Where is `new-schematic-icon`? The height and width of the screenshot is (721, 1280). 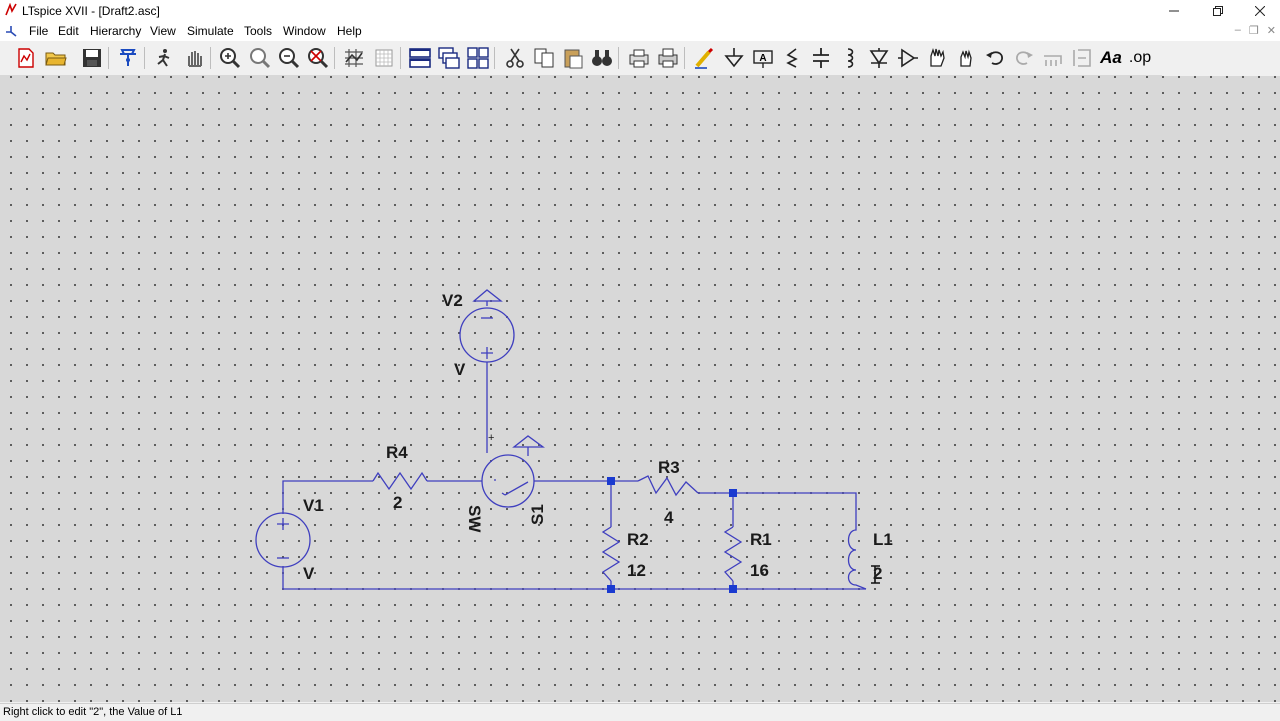 new-schematic-icon is located at coordinates (26, 58).